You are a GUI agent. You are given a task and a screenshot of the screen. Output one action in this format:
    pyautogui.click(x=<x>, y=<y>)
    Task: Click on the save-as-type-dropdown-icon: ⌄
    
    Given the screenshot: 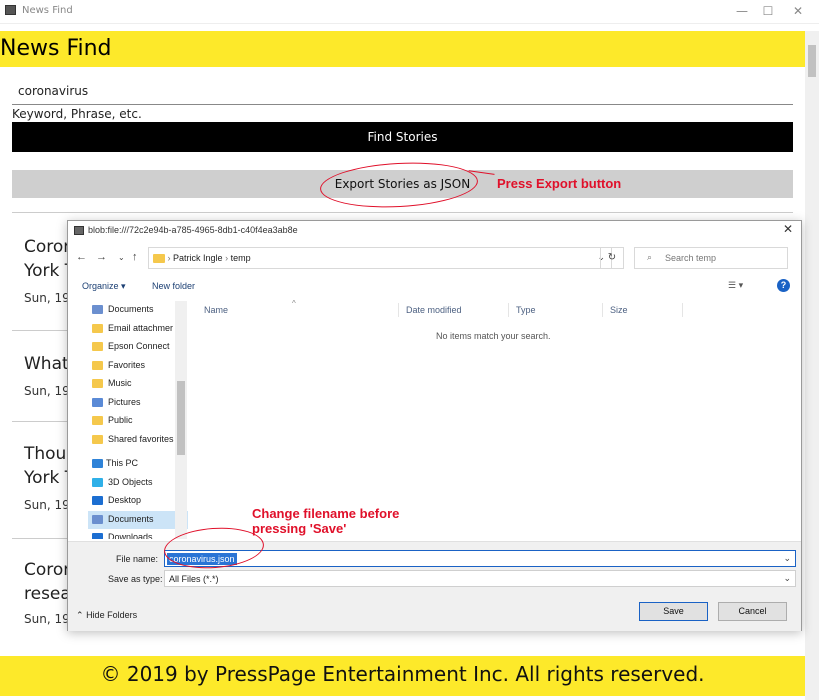 What is the action you would take?
    pyautogui.click(x=787, y=578)
    